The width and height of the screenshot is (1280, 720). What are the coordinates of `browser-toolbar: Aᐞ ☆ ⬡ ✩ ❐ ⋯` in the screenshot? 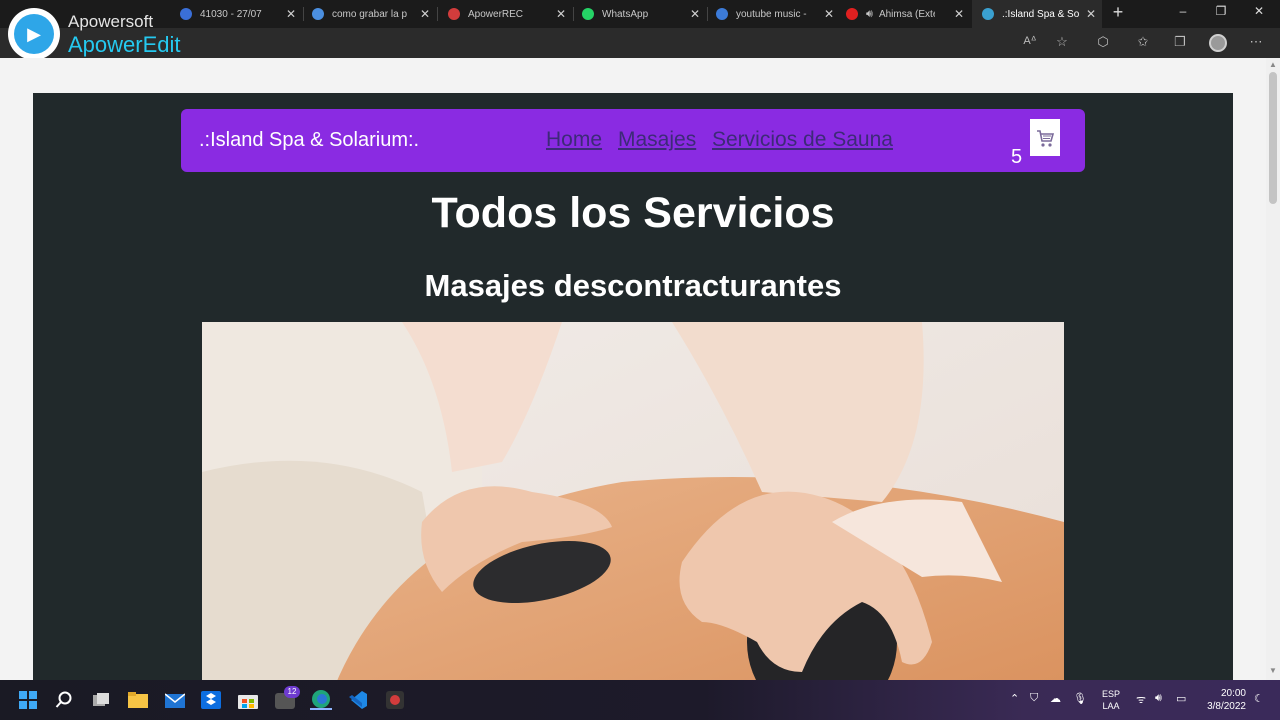 It's located at (640, 43).